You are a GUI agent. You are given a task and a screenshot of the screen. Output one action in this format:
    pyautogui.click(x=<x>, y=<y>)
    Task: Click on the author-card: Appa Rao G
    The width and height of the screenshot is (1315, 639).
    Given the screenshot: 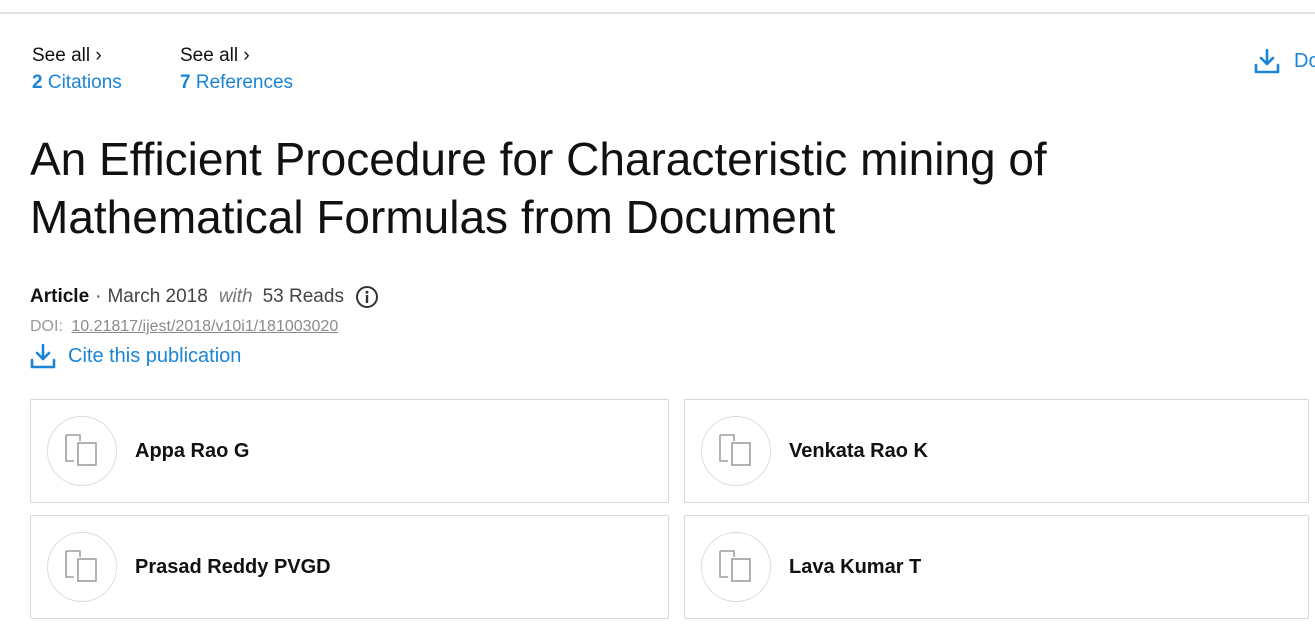 What is the action you would take?
    pyautogui.click(x=349, y=451)
    